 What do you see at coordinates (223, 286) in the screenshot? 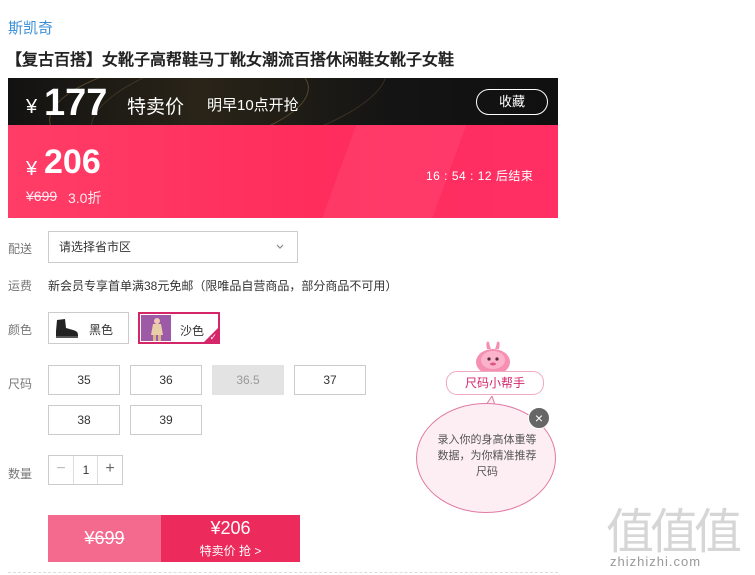
I see `shipping-fee-text: 新会员专享首单满38元免邮（限唯品自营商品，部分商品不可用）` at bounding box center [223, 286].